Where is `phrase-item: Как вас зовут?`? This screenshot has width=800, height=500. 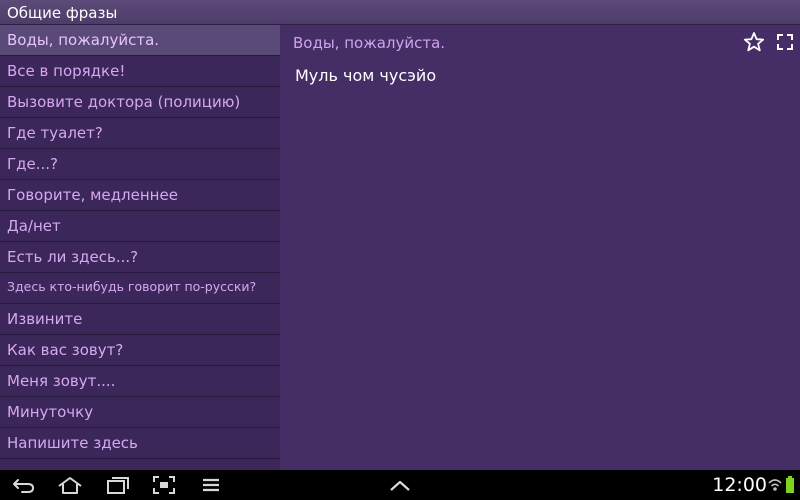
phrase-item: Как вас зовут? is located at coordinates (140, 350).